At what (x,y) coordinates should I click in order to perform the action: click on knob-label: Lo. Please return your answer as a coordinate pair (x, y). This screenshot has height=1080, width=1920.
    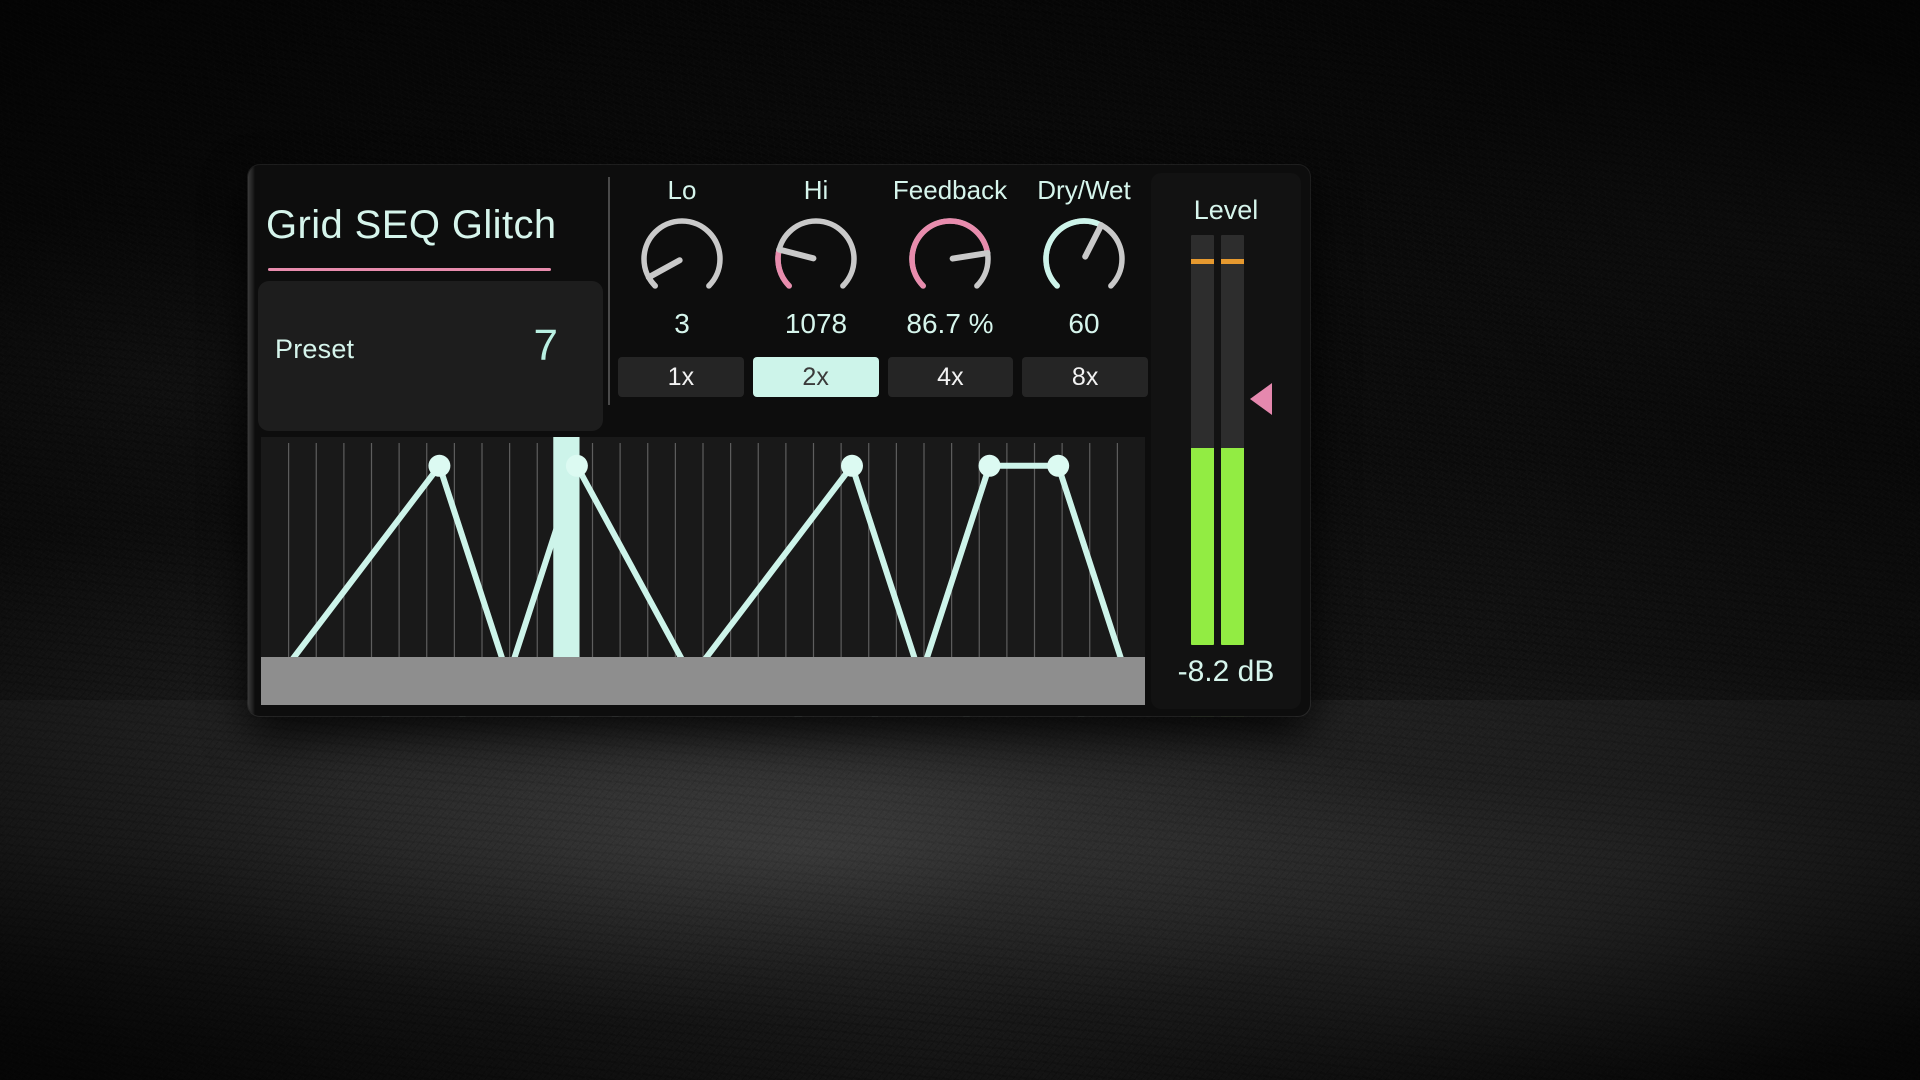
    Looking at the image, I should click on (682, 190).